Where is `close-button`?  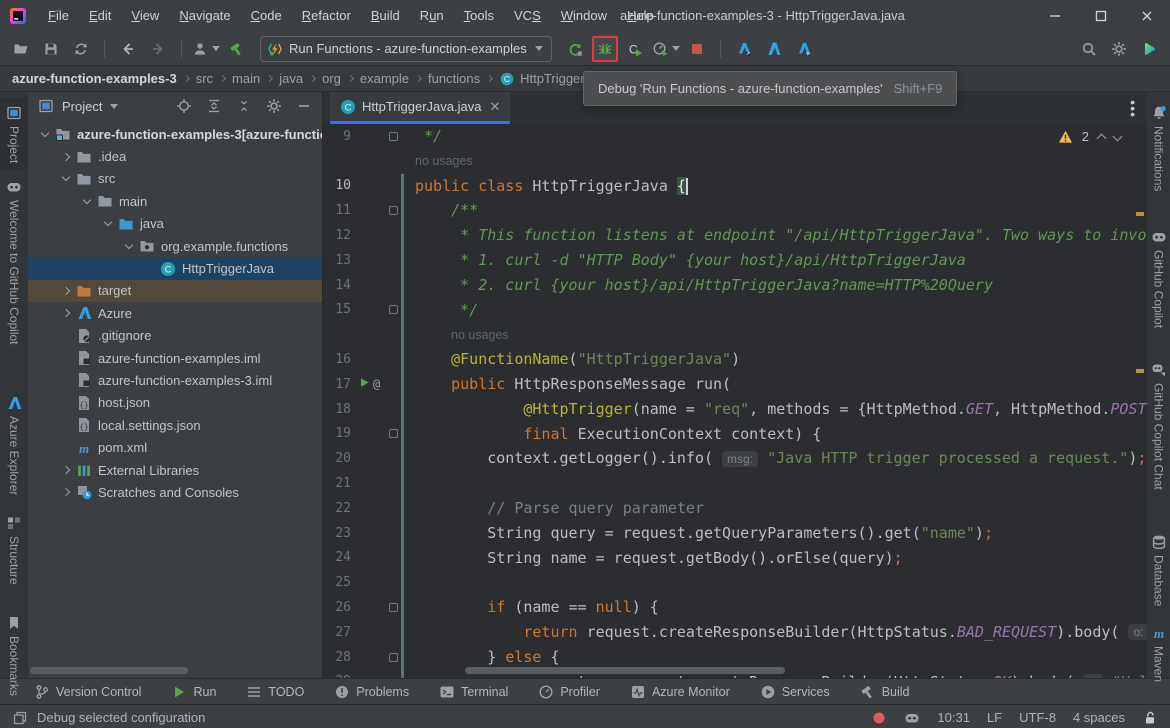 close-button is located at coordinates (1147, 16).